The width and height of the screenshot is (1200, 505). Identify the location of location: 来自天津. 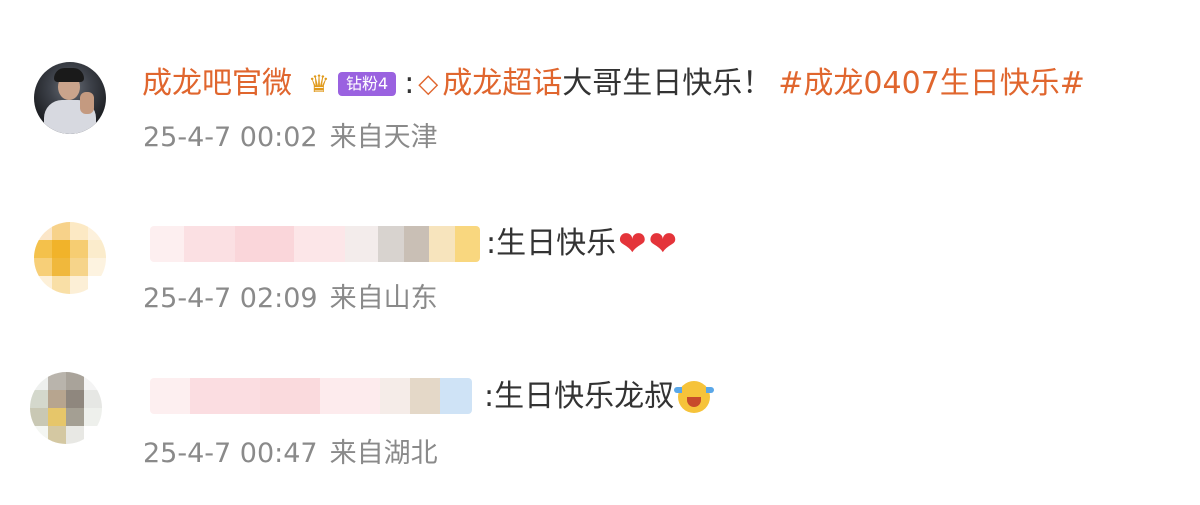
(383, 137).